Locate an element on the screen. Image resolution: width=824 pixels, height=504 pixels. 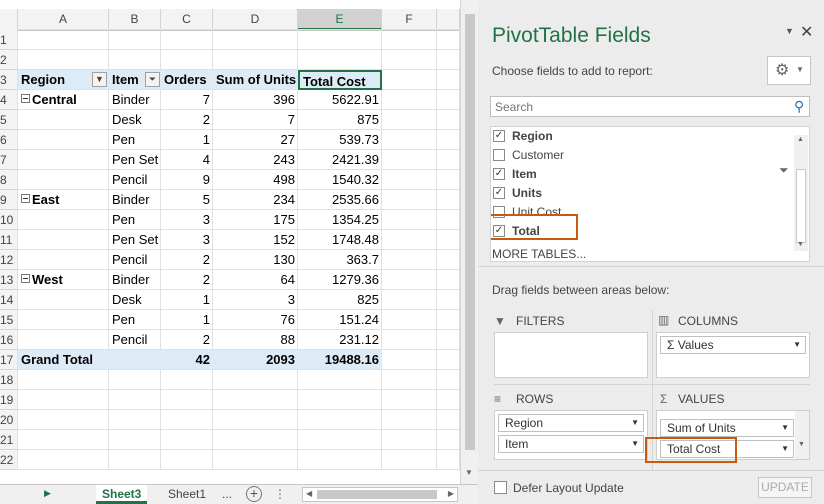
cost-cell: 1279.36 is located at coordinates (340, 280).